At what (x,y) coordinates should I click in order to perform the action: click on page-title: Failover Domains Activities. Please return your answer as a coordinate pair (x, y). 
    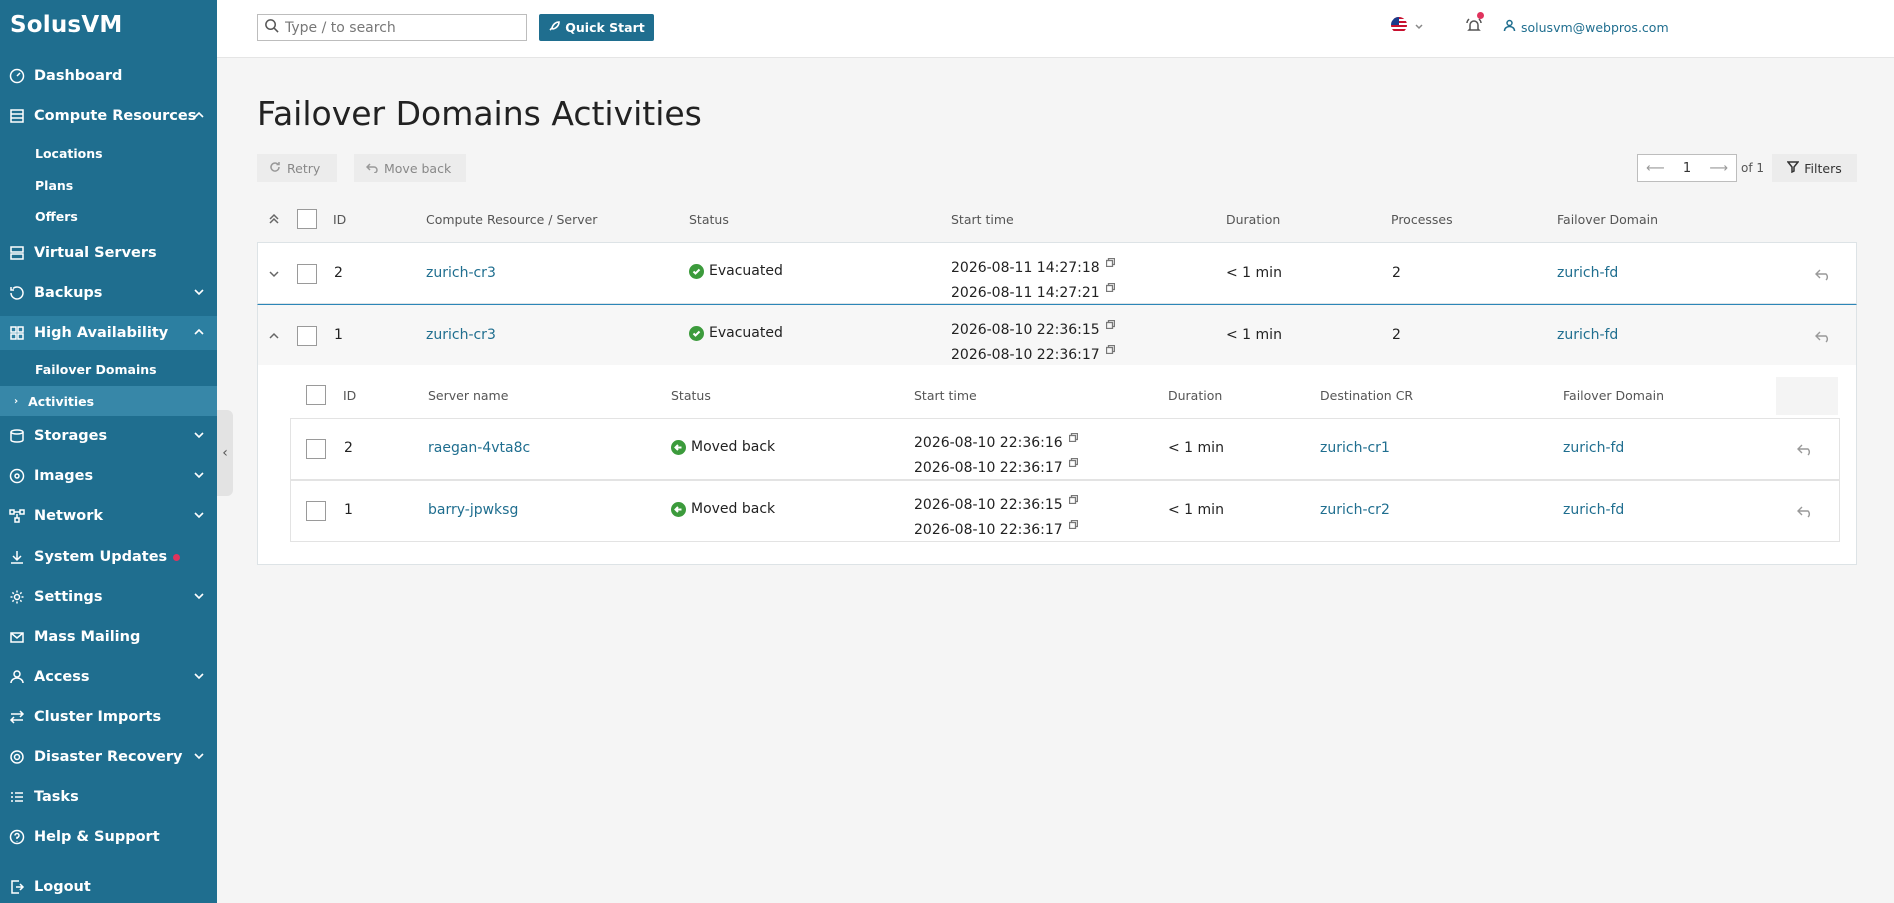
    Looking at the image, I should click on (479, 113).